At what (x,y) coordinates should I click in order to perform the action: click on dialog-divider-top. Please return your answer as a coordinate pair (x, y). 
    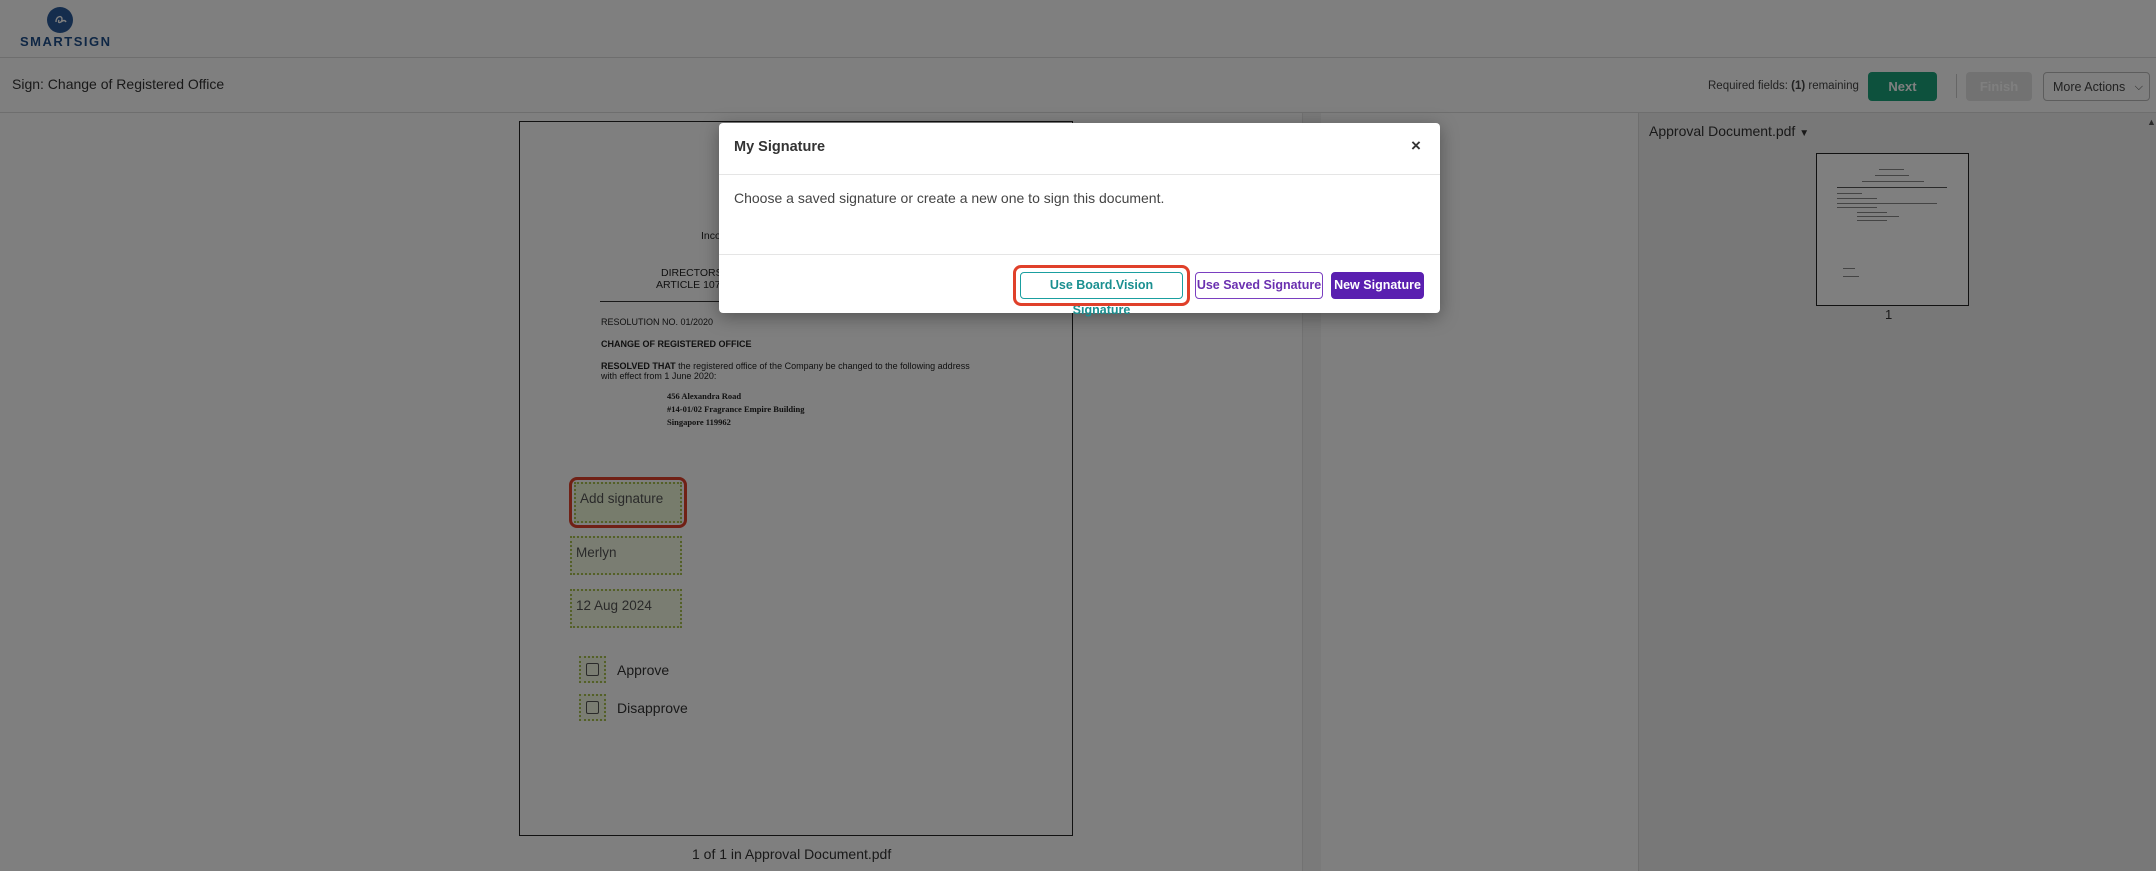
    Looking at the image, I should click on (1079, 174).